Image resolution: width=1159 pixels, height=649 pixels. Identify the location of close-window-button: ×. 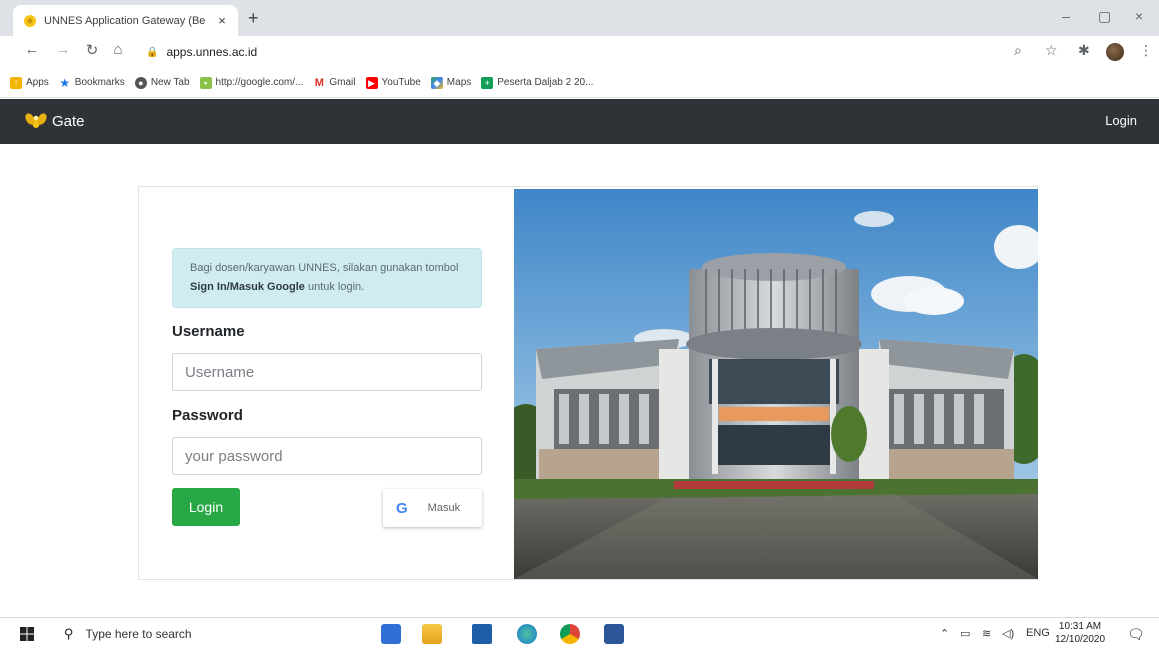
(1139, 16).